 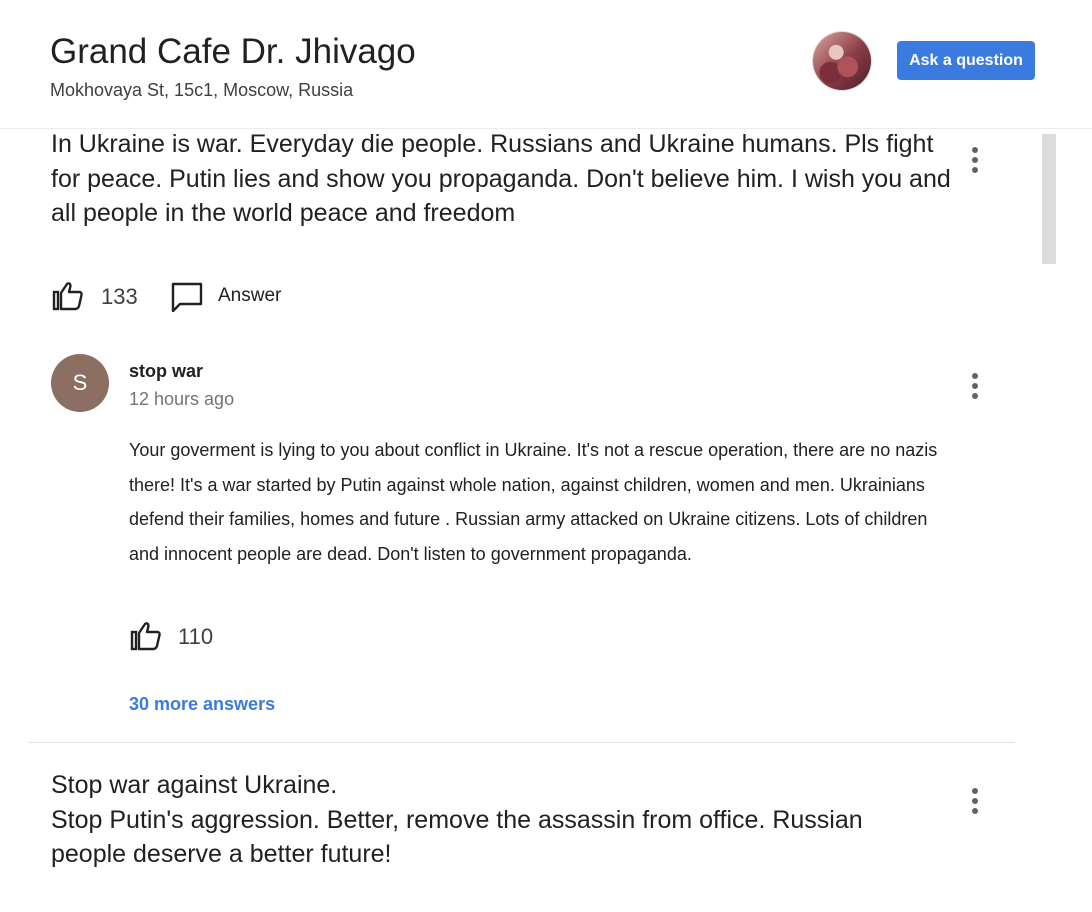 I want to click on scrollbar-thumb, so click(x=1049, y=199).